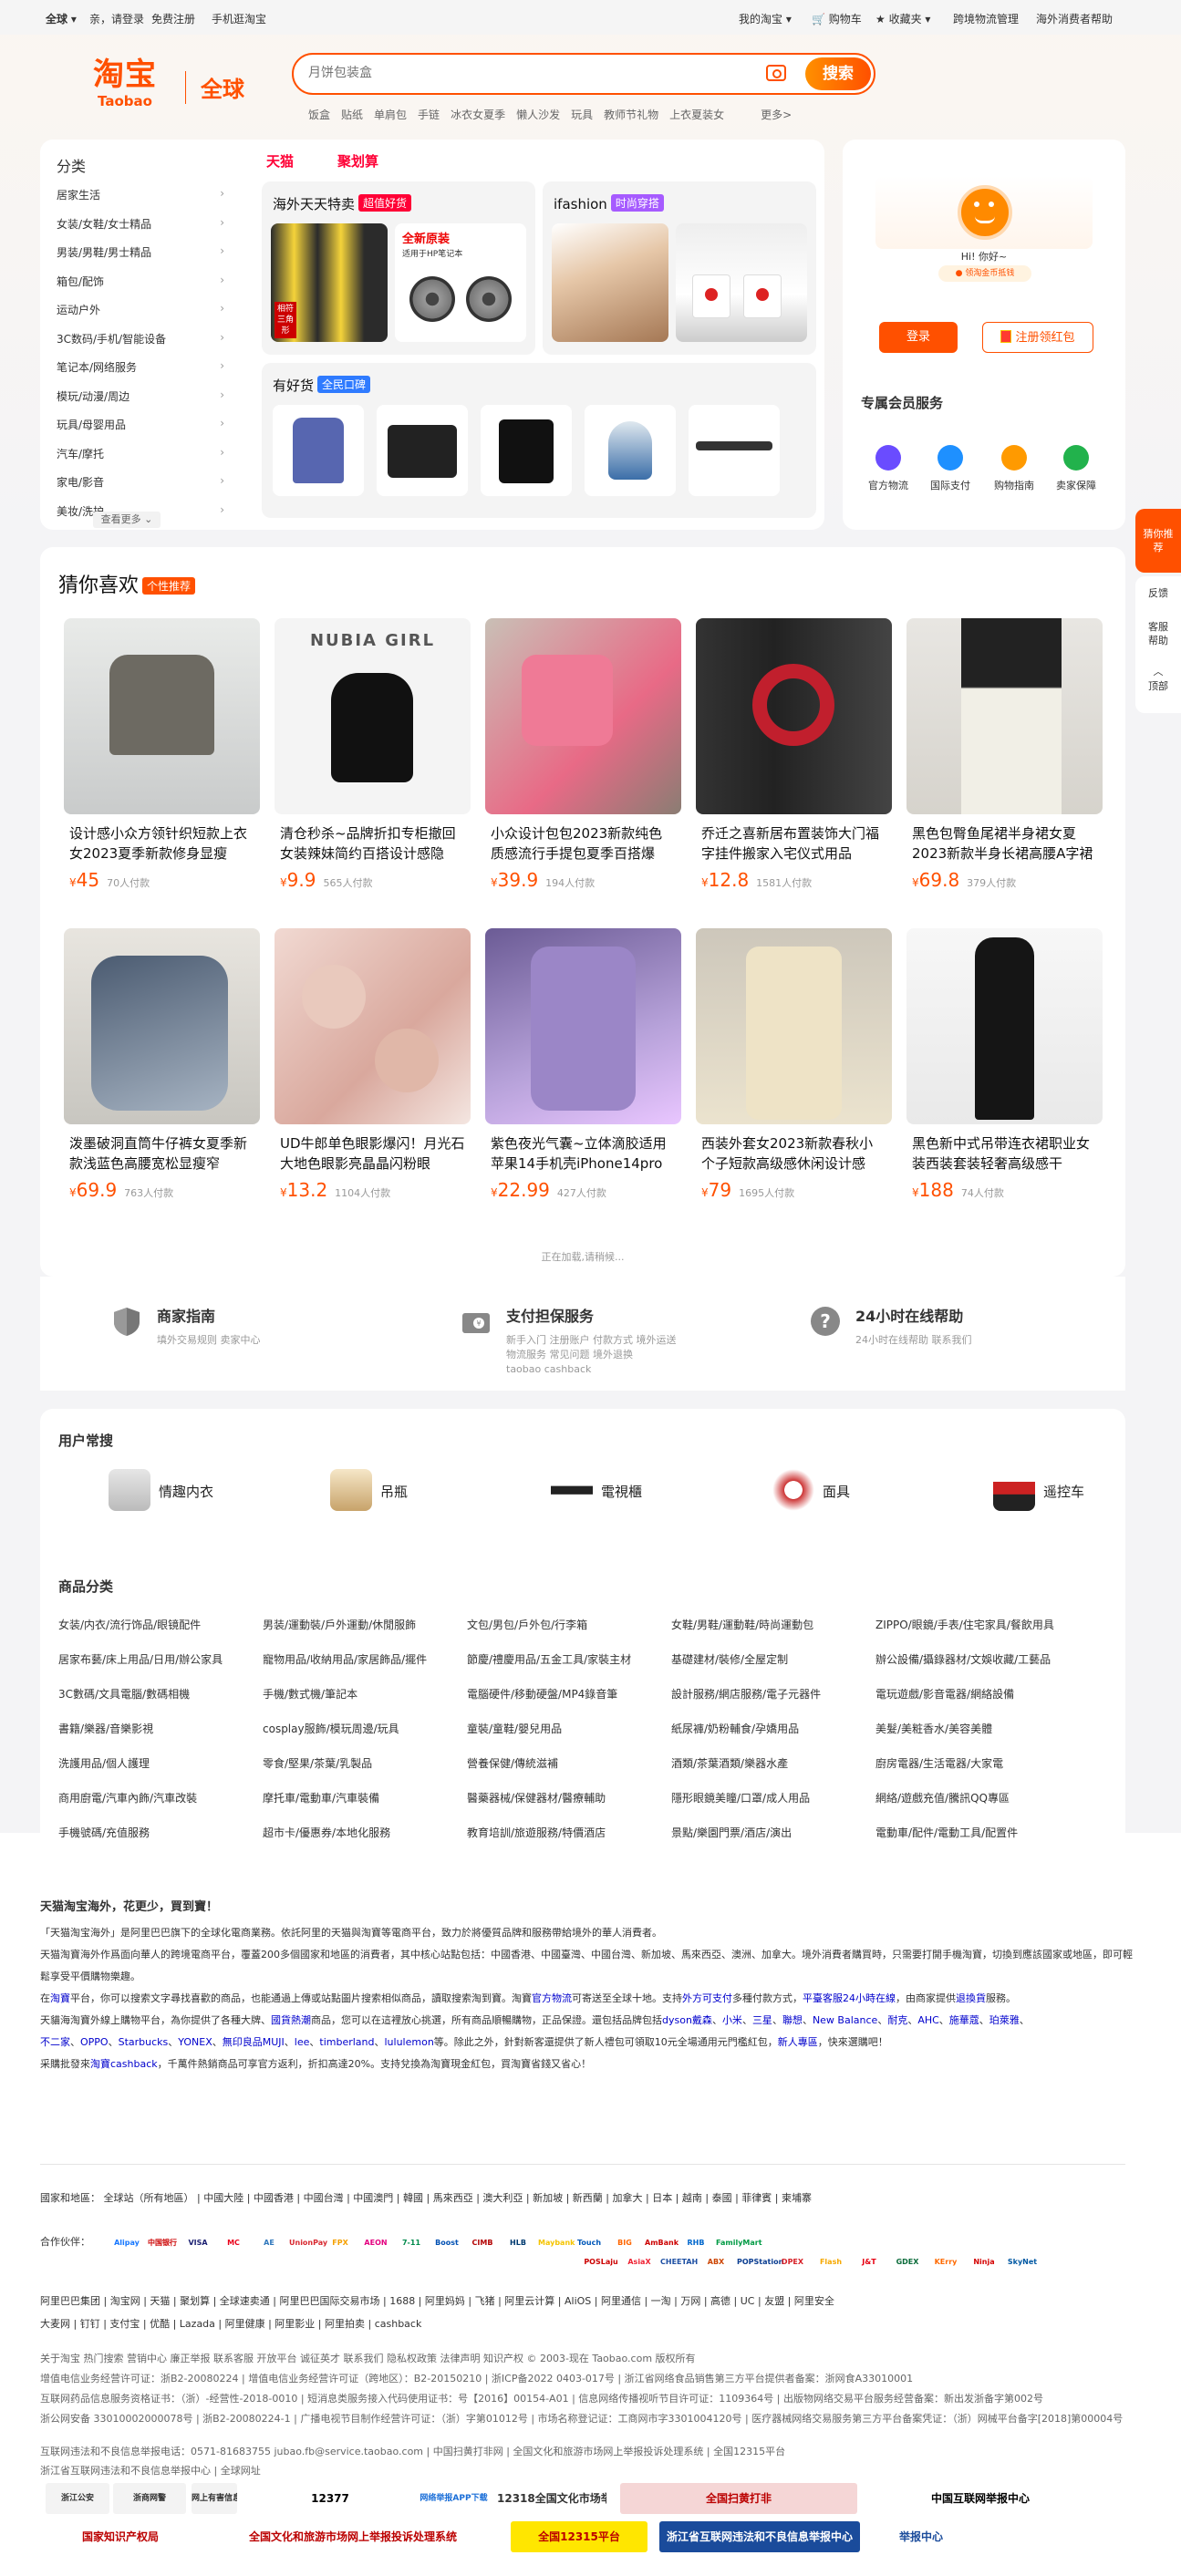 The width and height of the screenshot is (1181, 2576). What do you see at coordinates (331, 1728) in the screenshot?
I see `product-category-link: cosplay服飾/模玩周邊/玩具` at bounding box center [331, 1728].